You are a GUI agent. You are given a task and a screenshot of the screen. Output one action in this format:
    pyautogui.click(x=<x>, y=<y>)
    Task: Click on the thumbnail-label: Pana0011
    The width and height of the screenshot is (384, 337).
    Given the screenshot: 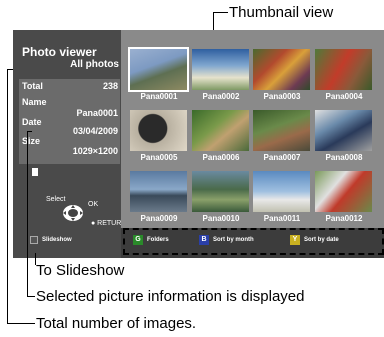 What is the action you would take?
    pyautogui.click(x=282, y=218)
    